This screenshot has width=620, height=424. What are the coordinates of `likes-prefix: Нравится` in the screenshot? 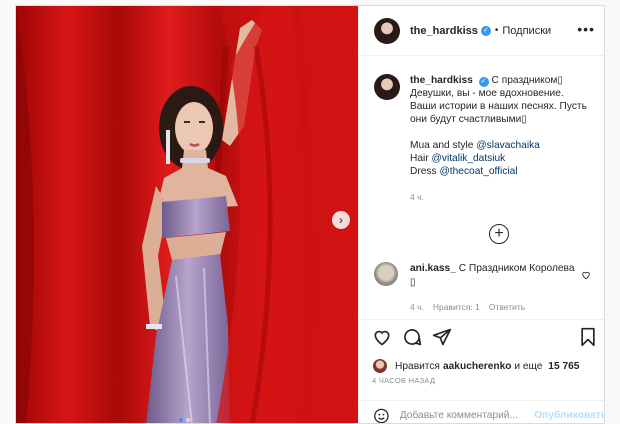 It's located at (417, 366).